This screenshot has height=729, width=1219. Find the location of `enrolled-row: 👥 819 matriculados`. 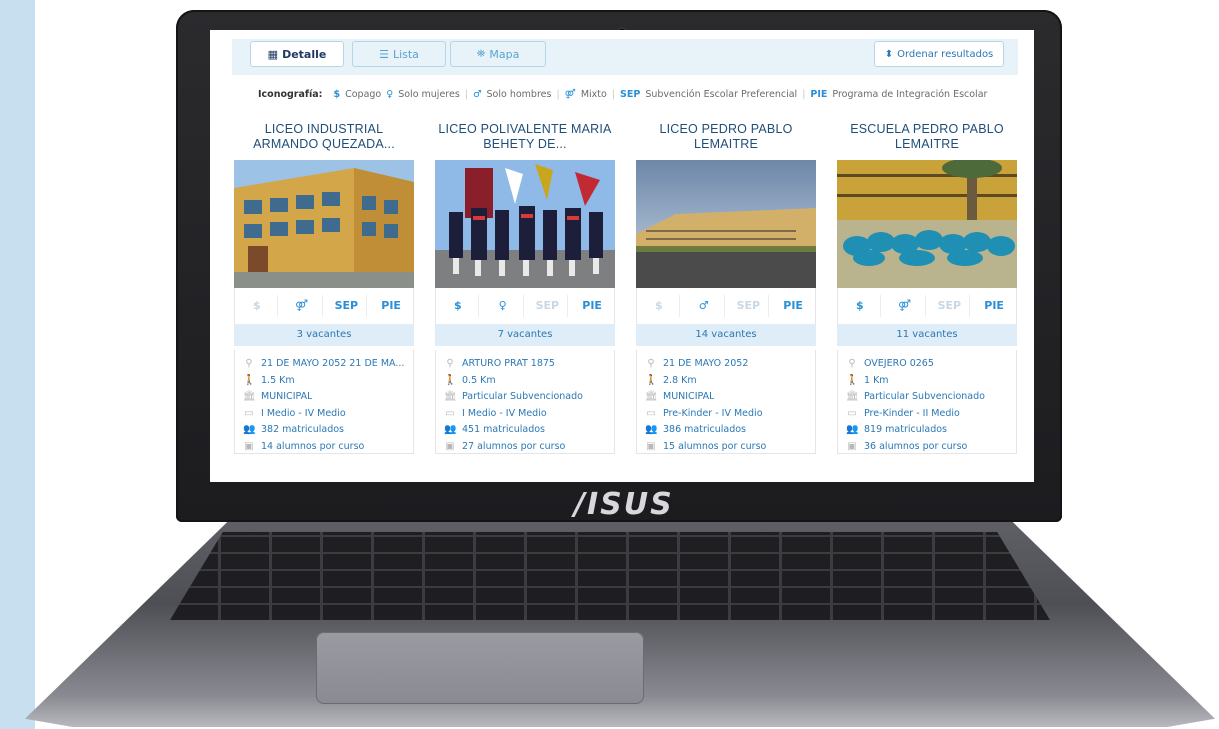

enrolled-row: 👥 819 matriculados is located at coordinates (927, 430).